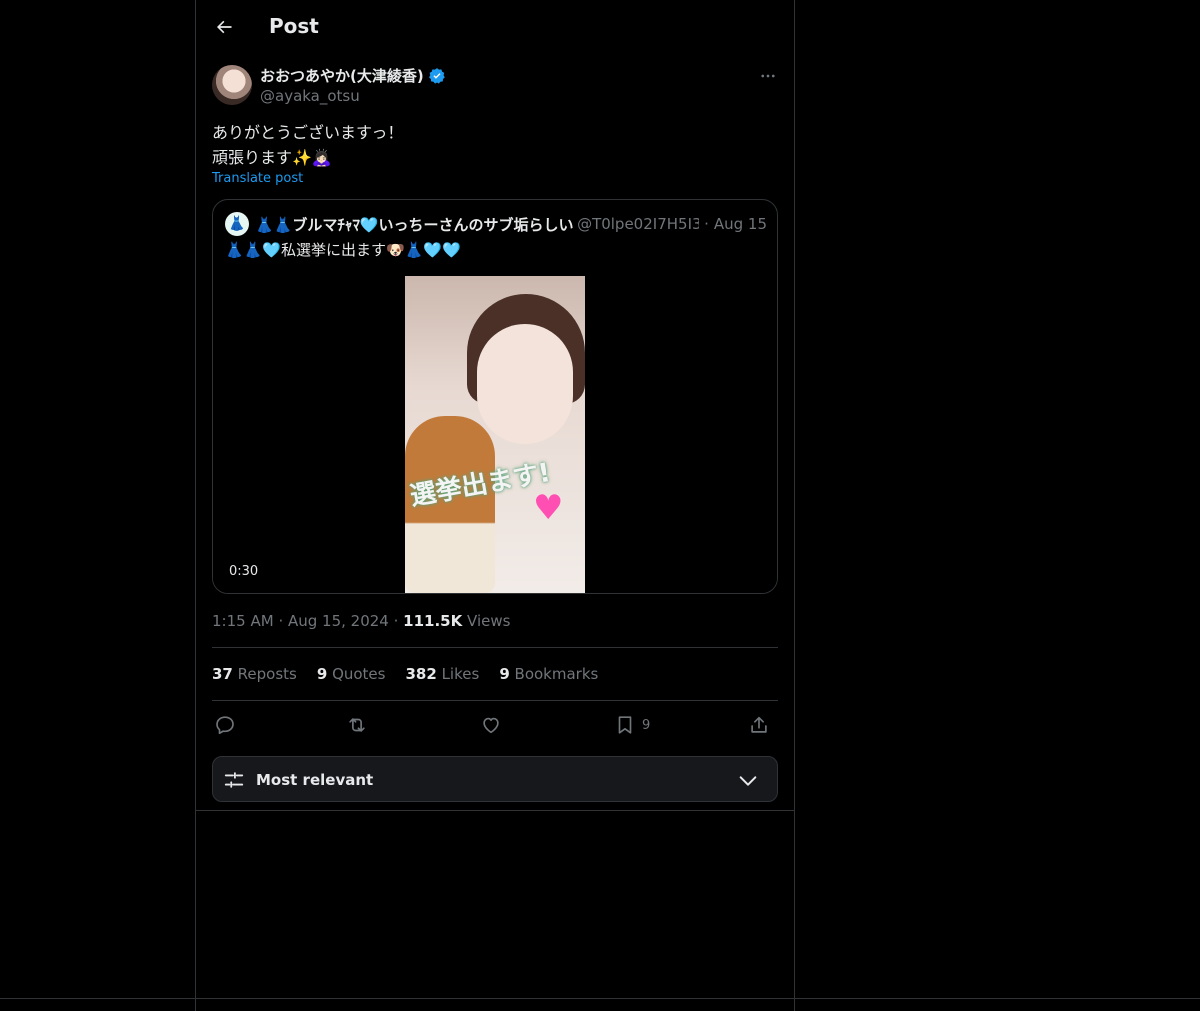  What do you see at coordinates (525, 384) in the screenshot?
I see `video-figure-face` at bounding box center [525, 384].